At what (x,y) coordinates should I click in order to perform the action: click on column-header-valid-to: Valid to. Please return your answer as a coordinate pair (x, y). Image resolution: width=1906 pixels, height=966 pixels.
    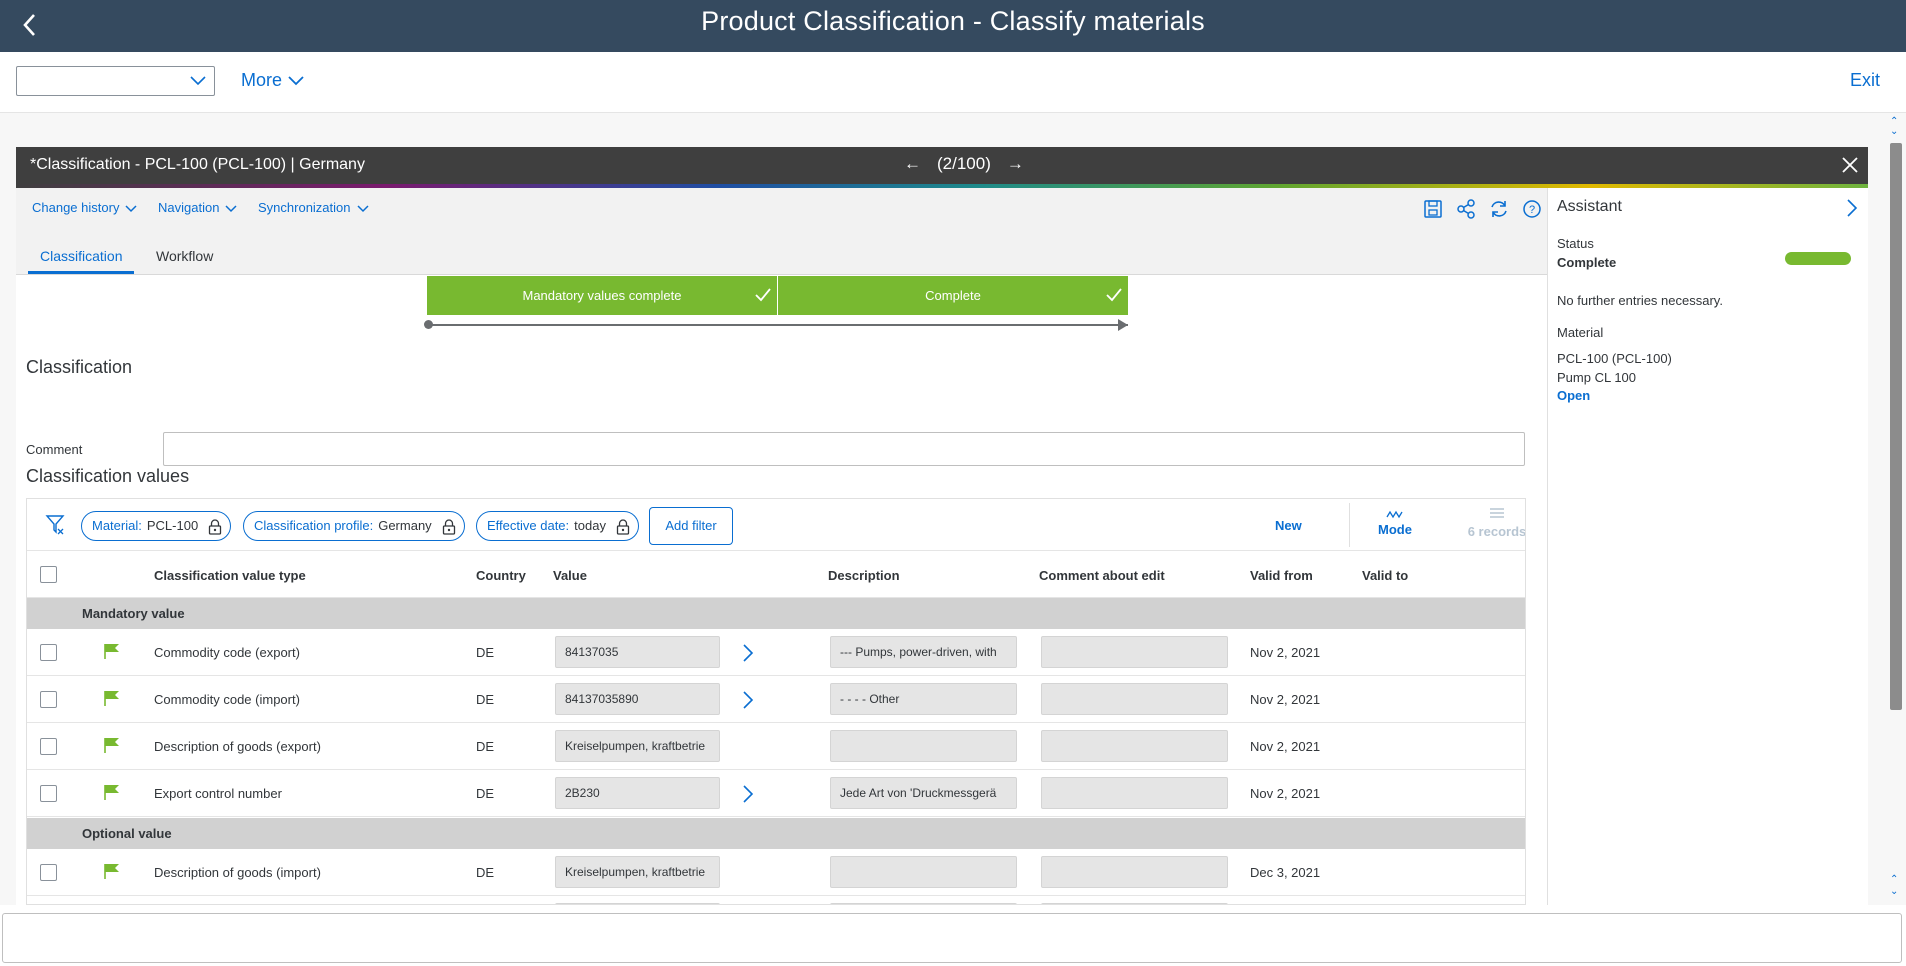
    Looking at the image, I should click on (1385, 575).